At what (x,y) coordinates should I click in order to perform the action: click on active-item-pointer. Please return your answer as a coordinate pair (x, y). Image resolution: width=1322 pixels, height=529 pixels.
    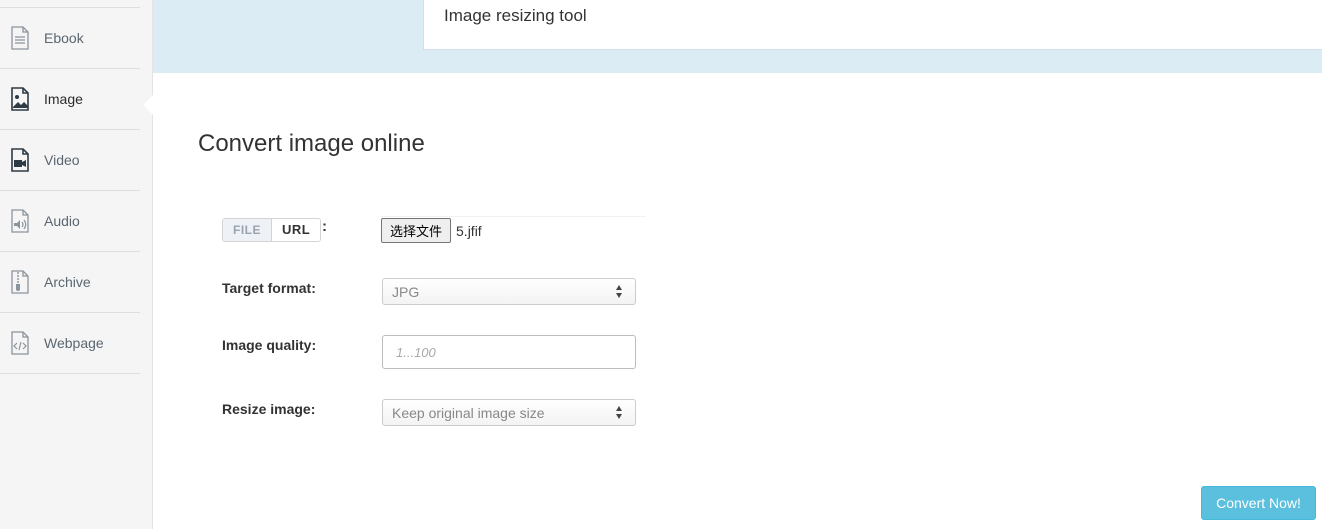
    Looking at the image, I should click on (148, 105).